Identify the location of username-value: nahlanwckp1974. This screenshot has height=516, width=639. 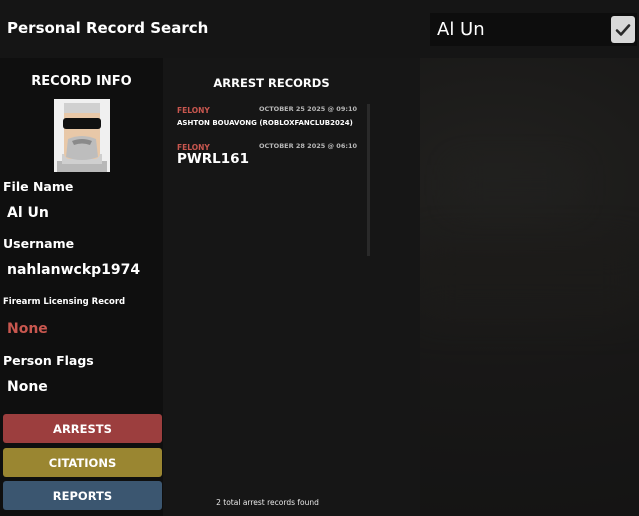
(74, 270).